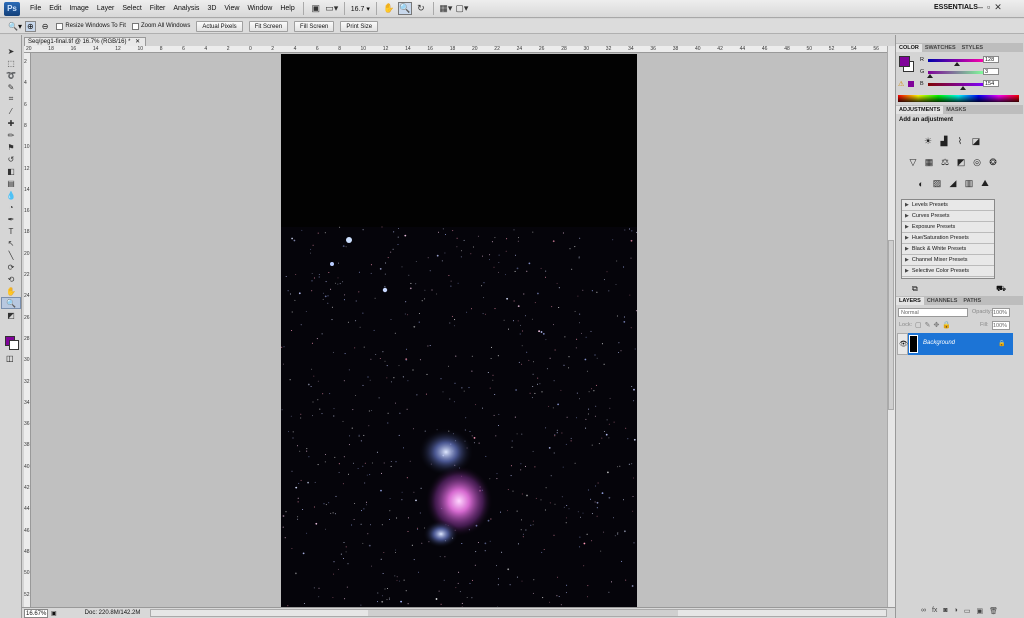 This screenshot has height=618, width=1024. What do you see at coordinates (910, 301) in the screenshot?
I see `tab-layers: LAYERS` at bounding box center [910, 301].